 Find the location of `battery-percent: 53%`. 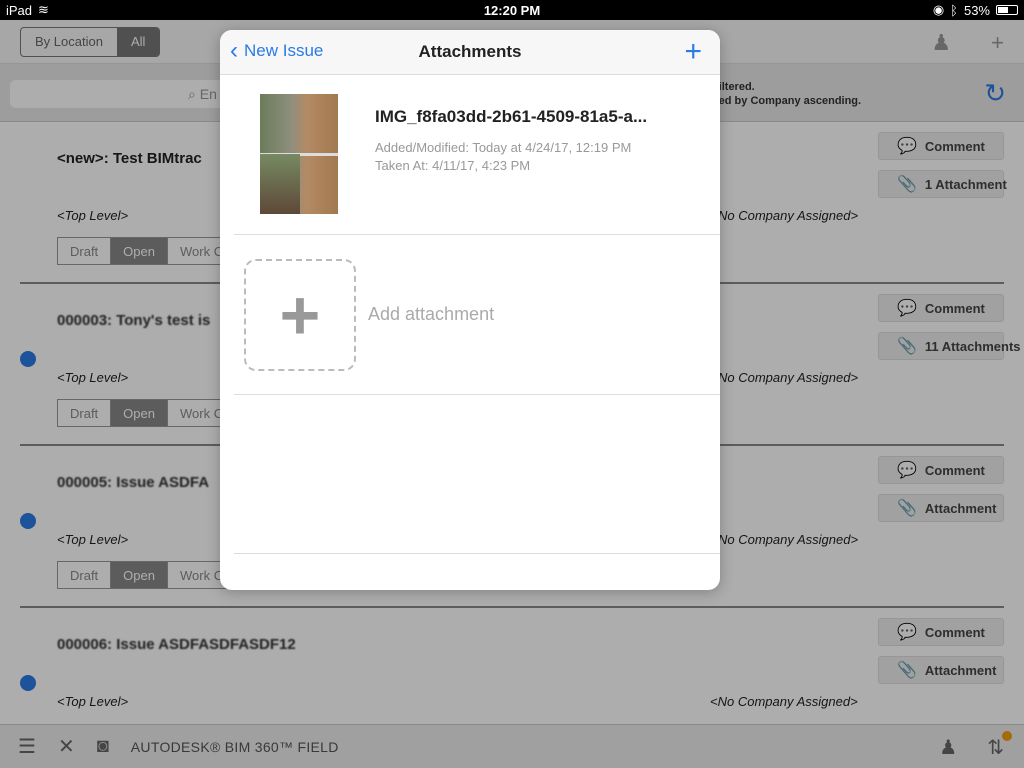

battery-percent: 53% is located at coordinates (976, 10).